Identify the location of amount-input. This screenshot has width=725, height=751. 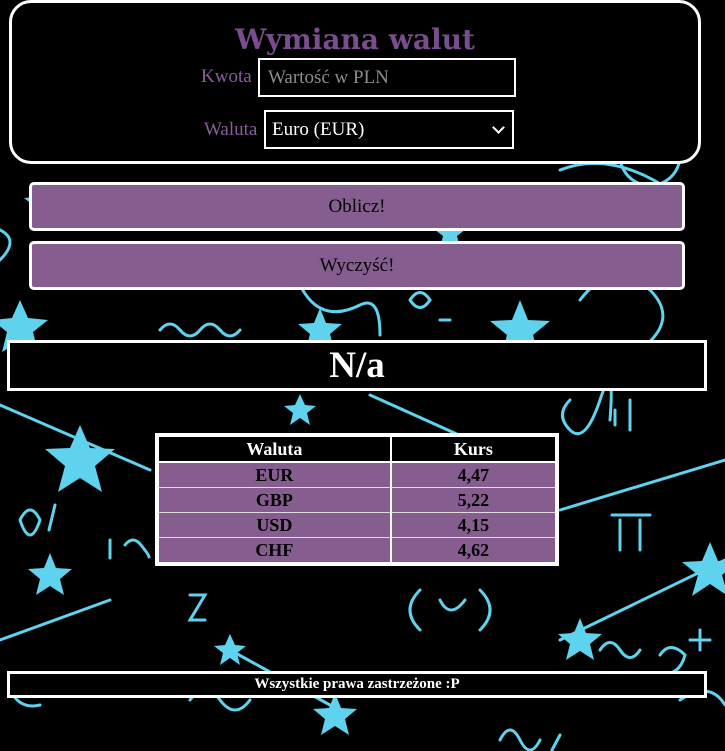
(387, 77).